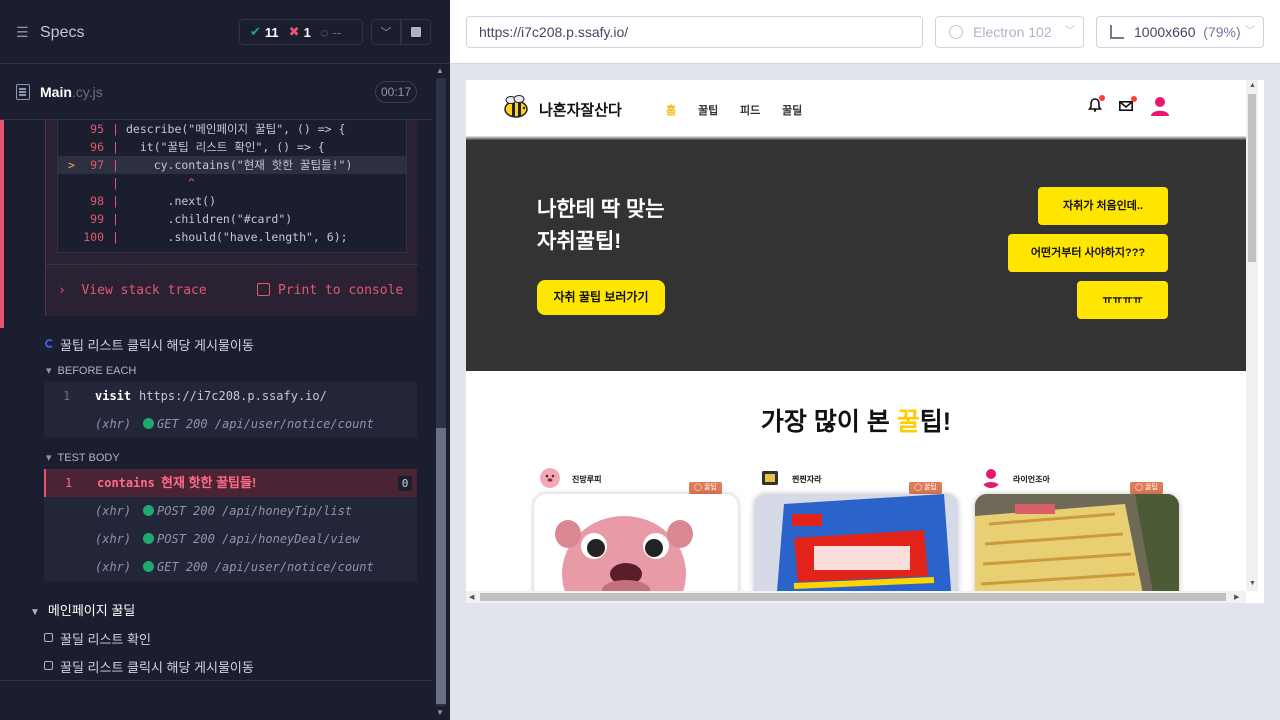 The image size is (1280, 720). What do you see at coordinates (157, 344) in the screenshot?
I see `running-test-title: 꿀팁 리스트 클릭시 해당 게시물이동` at bounding box center [157, 344].